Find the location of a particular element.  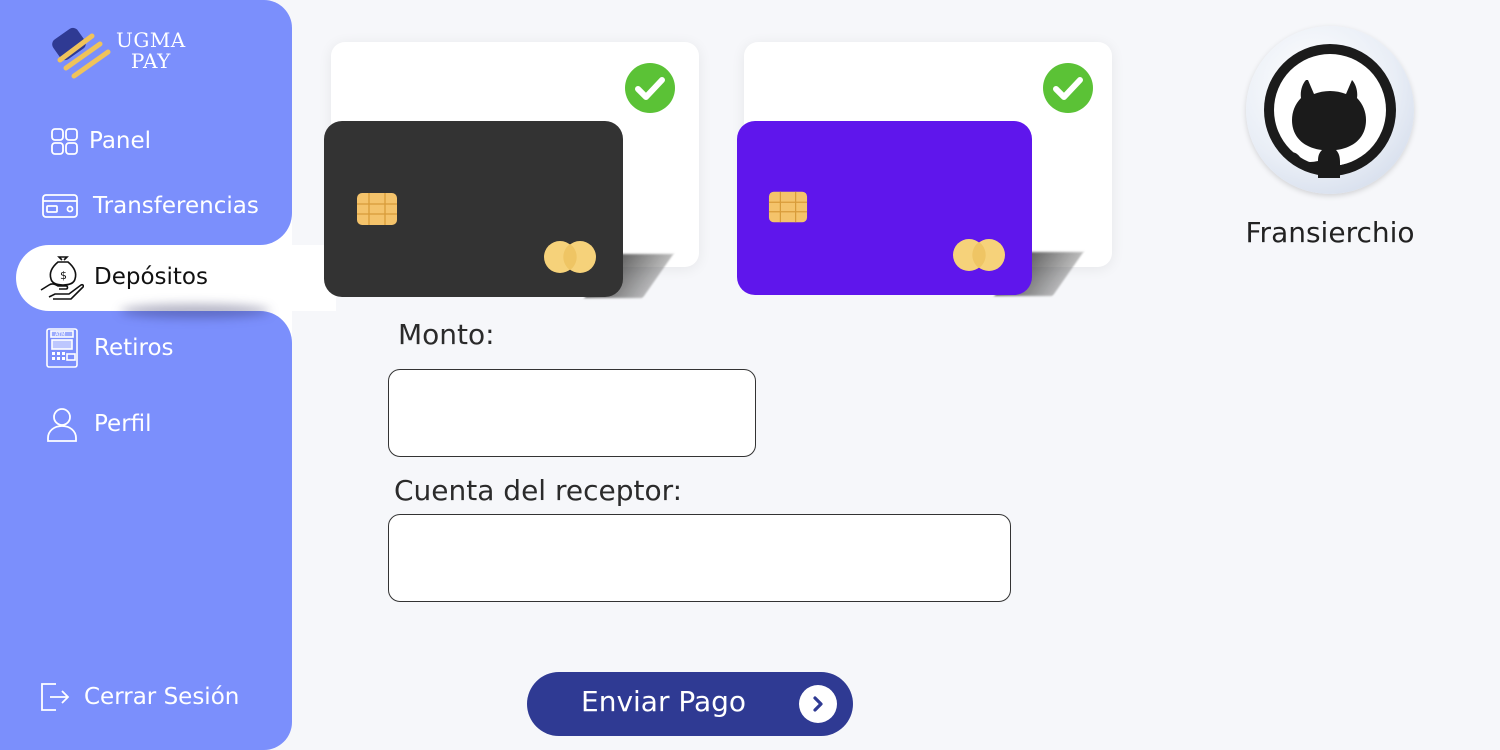

github-octocat-icon is located at coordinates (1330, 111).